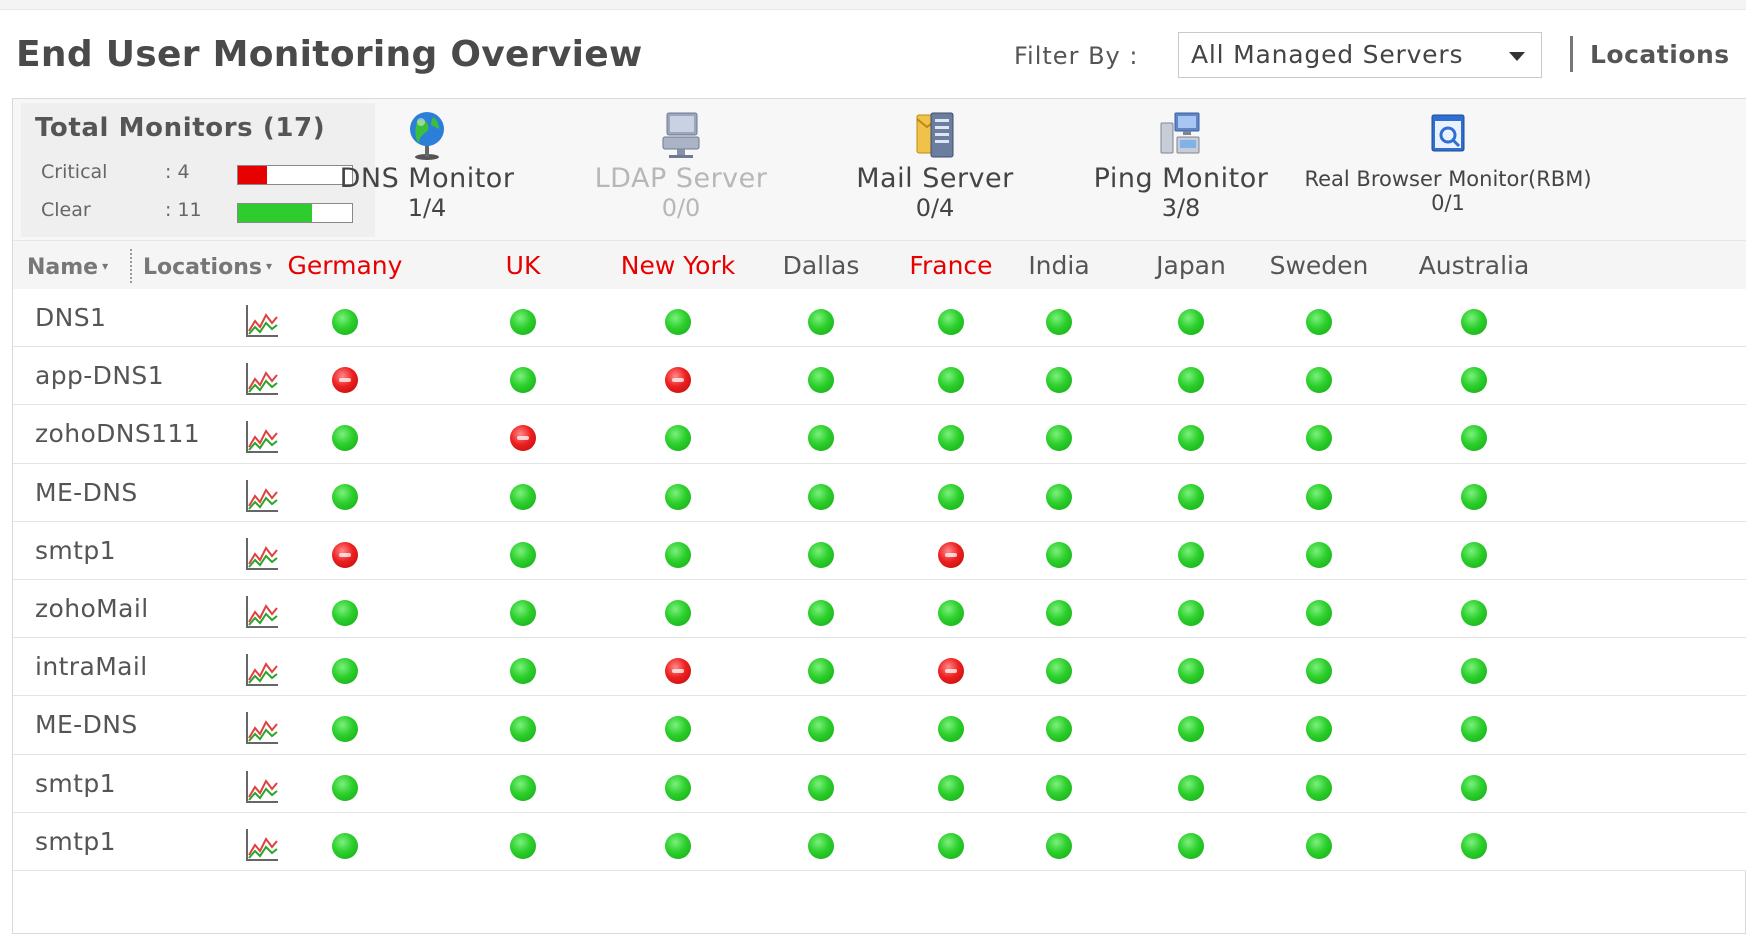  I want to click on name-column-header: Name ▾, so click(67, 267).